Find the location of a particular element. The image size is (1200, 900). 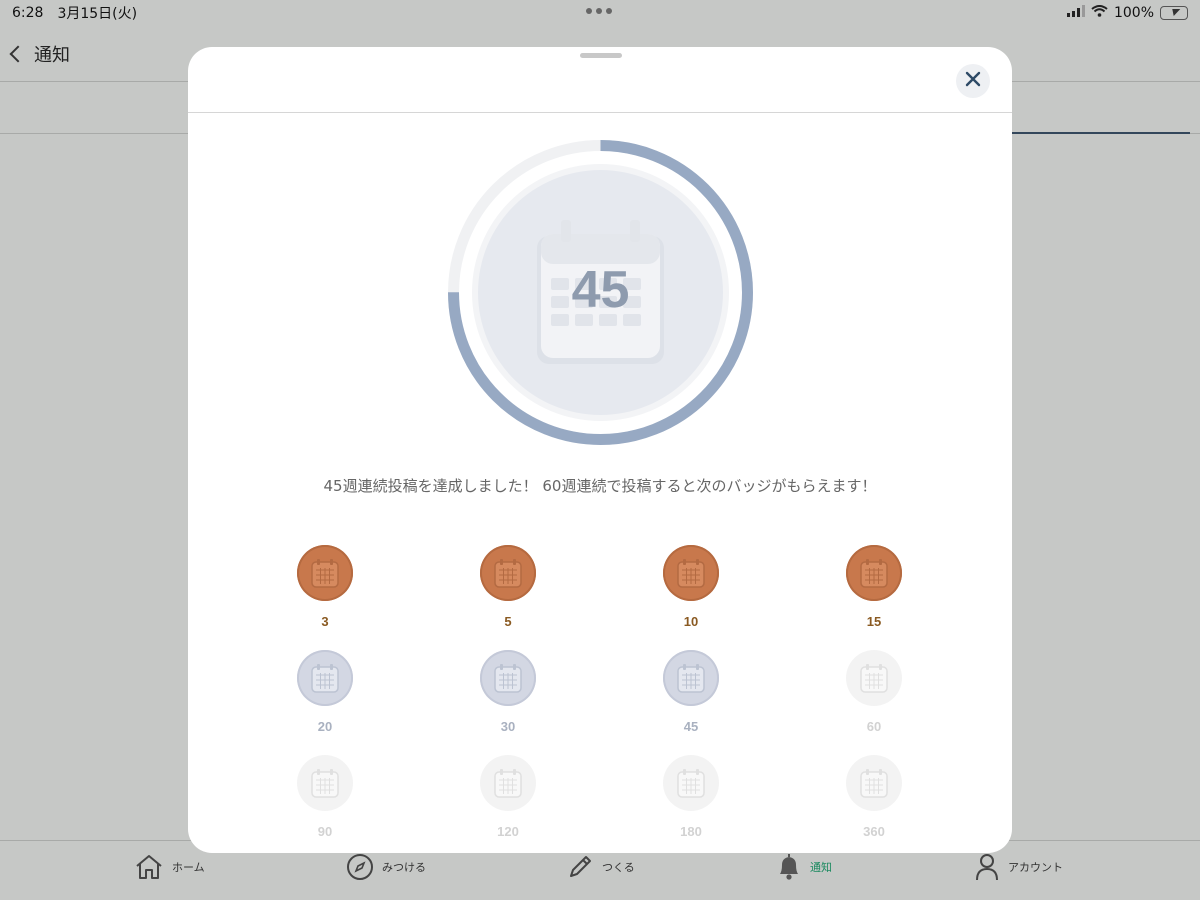

tab-discover: みつける is located at coordinates (386, 867).